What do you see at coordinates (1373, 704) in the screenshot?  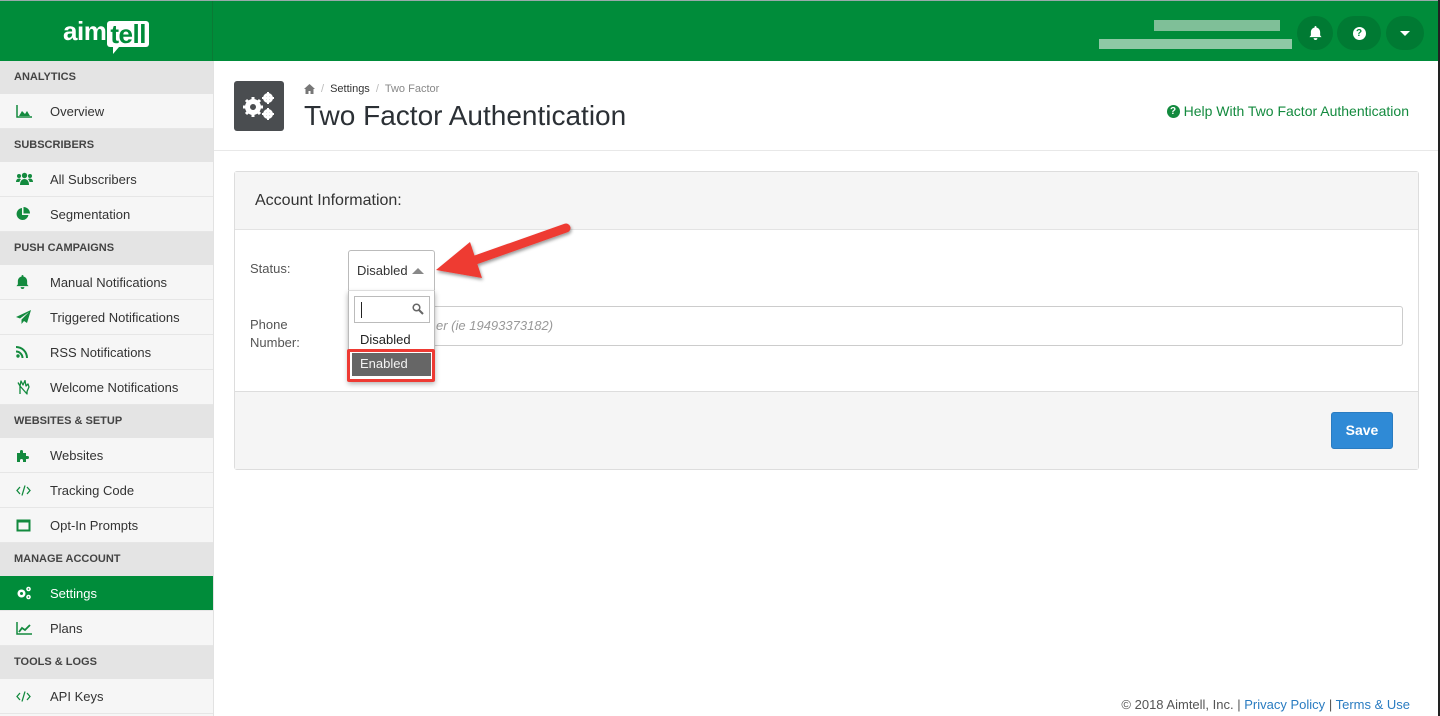 I see `terms-link: Terms & Use` at bounding box center [1373, 704].